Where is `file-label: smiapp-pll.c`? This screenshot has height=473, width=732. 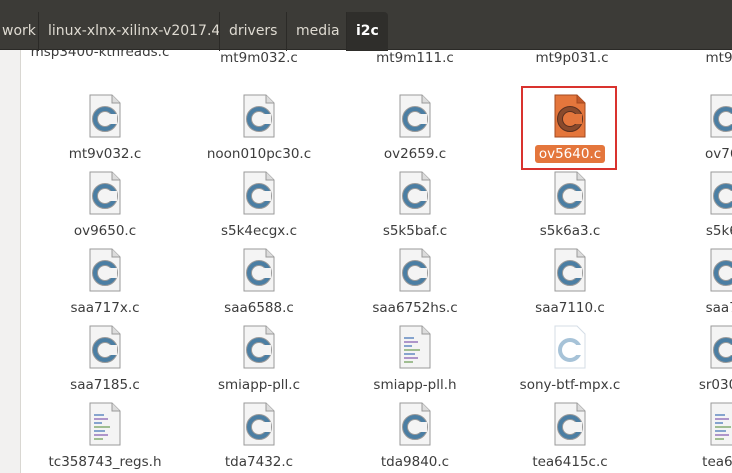
file-label: smiapp-pll.c is located at coordinates (258, 385).